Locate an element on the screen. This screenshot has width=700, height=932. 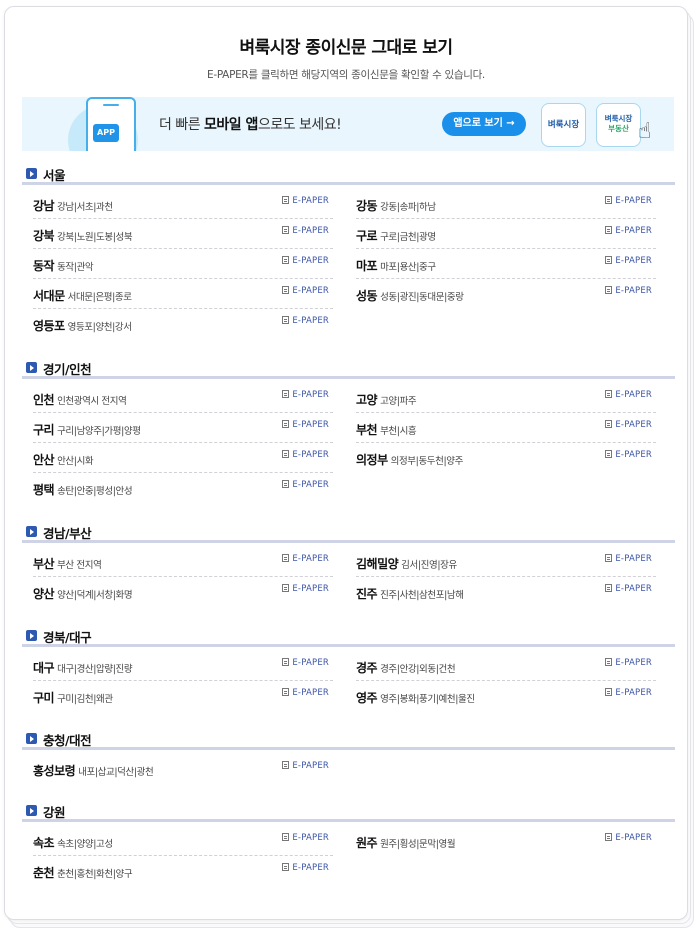
city-name: 영주 영주|봉화|풍기|예천|울진 is located at coordinates (415, 697).